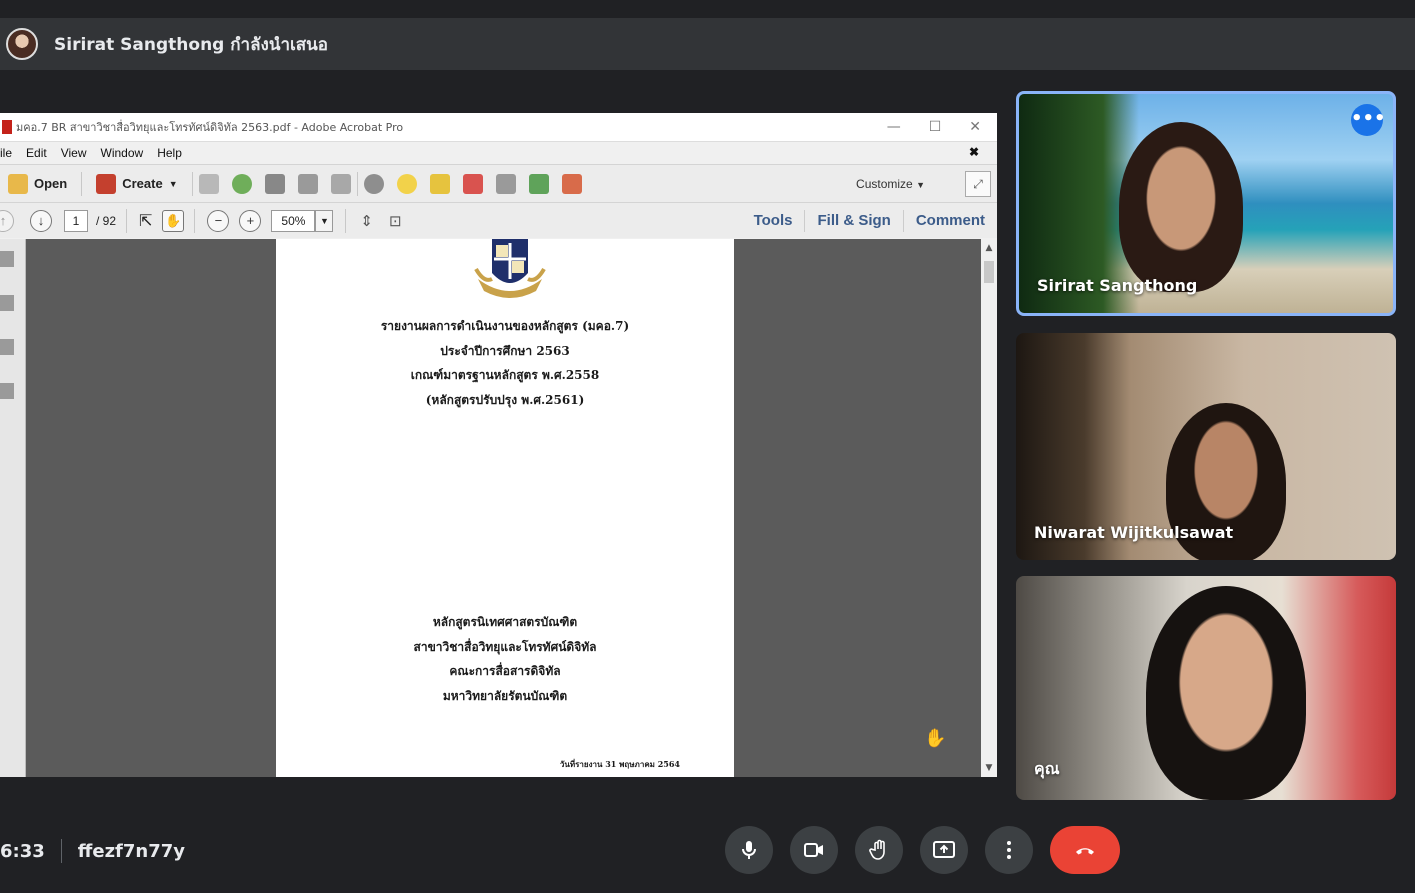 The height and width of the screenshot is (893, 1415). I want to click on print-icon, so click(274, 183).